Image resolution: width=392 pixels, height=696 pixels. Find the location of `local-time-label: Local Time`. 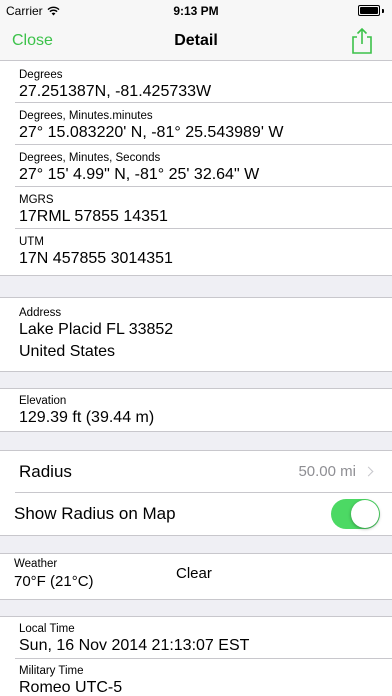

local-time-label: Local Time is located at coordinates (47, 629).